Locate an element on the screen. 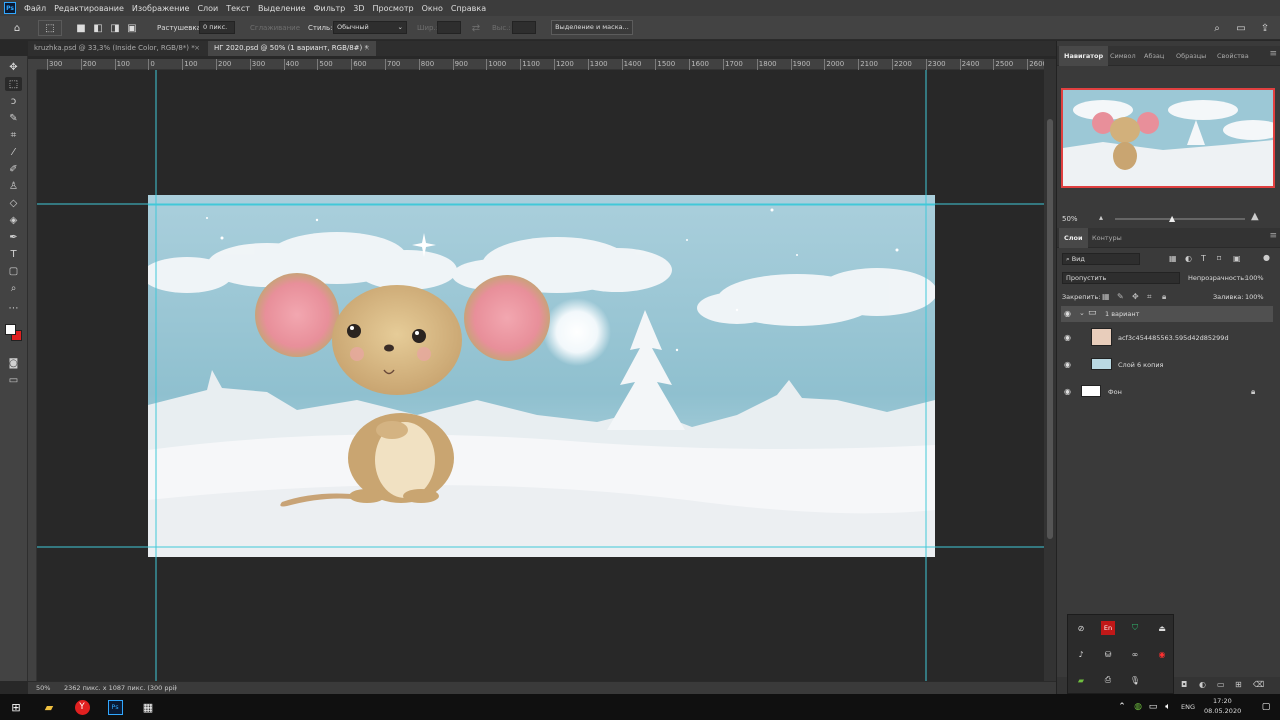 This screenshot has height=720, width=1280. quick-select-tool-icon: ✎ is located at coordinates (13, 118).